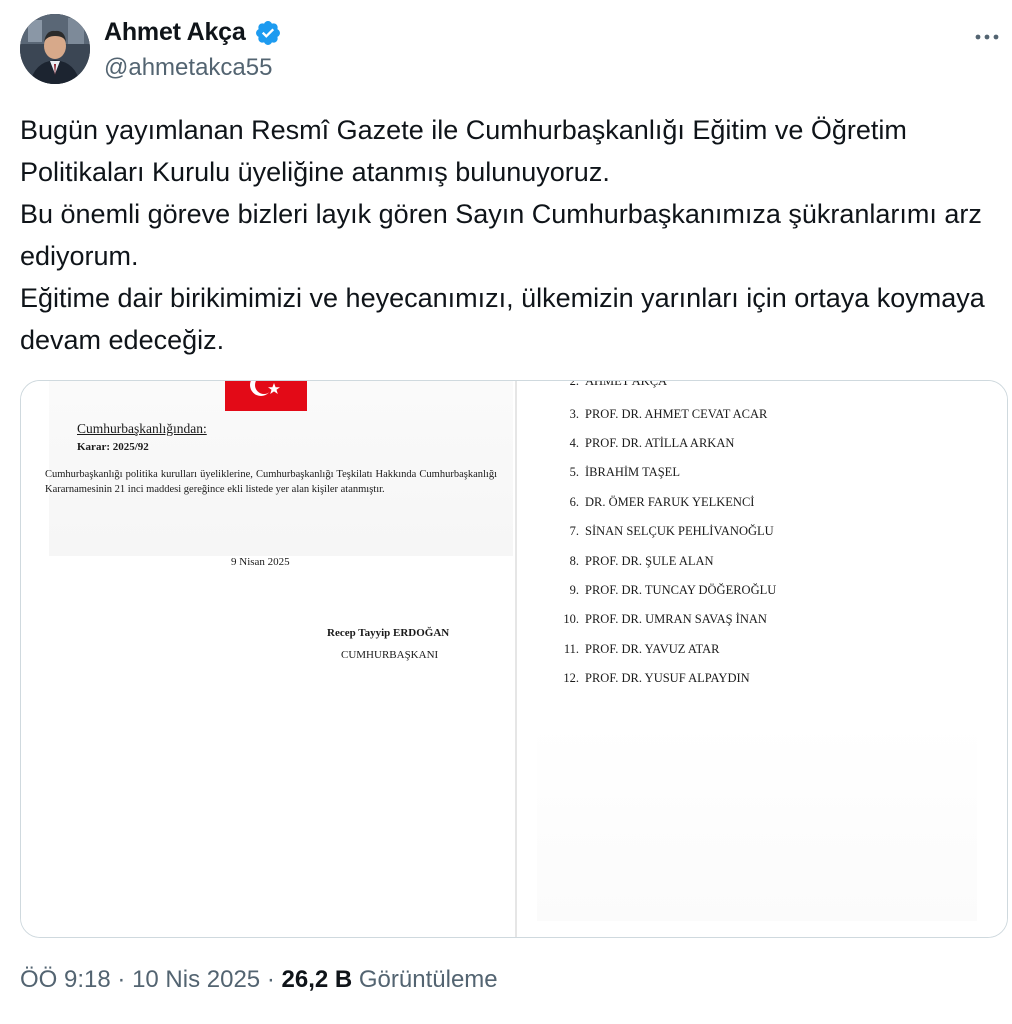 The height and width of the screenshot is (1024, 1012). I want to click on member-item: 5. İBRAHİM TAŞEL, so click(618, 472).